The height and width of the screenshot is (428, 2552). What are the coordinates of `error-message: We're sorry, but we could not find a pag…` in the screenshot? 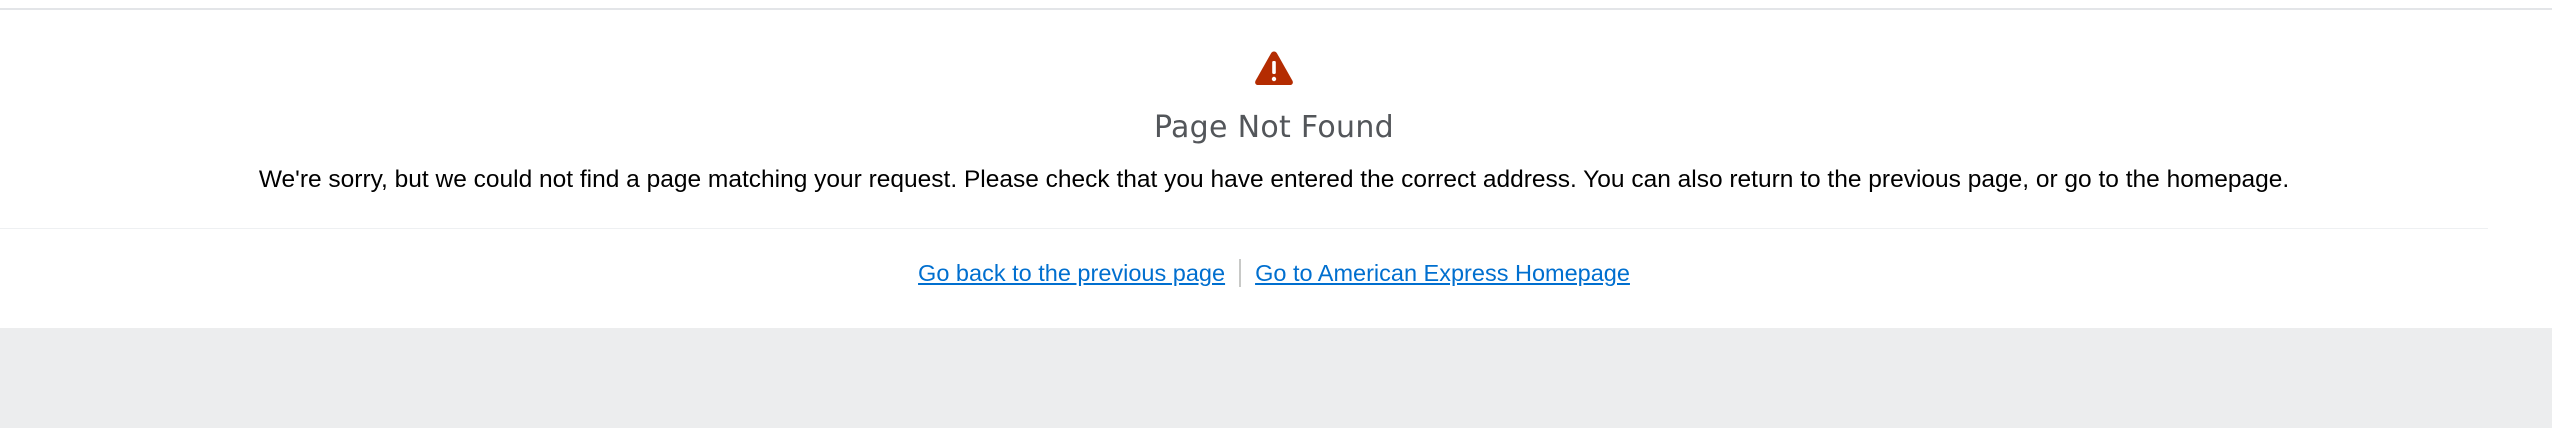 It's located at (1274, 179).